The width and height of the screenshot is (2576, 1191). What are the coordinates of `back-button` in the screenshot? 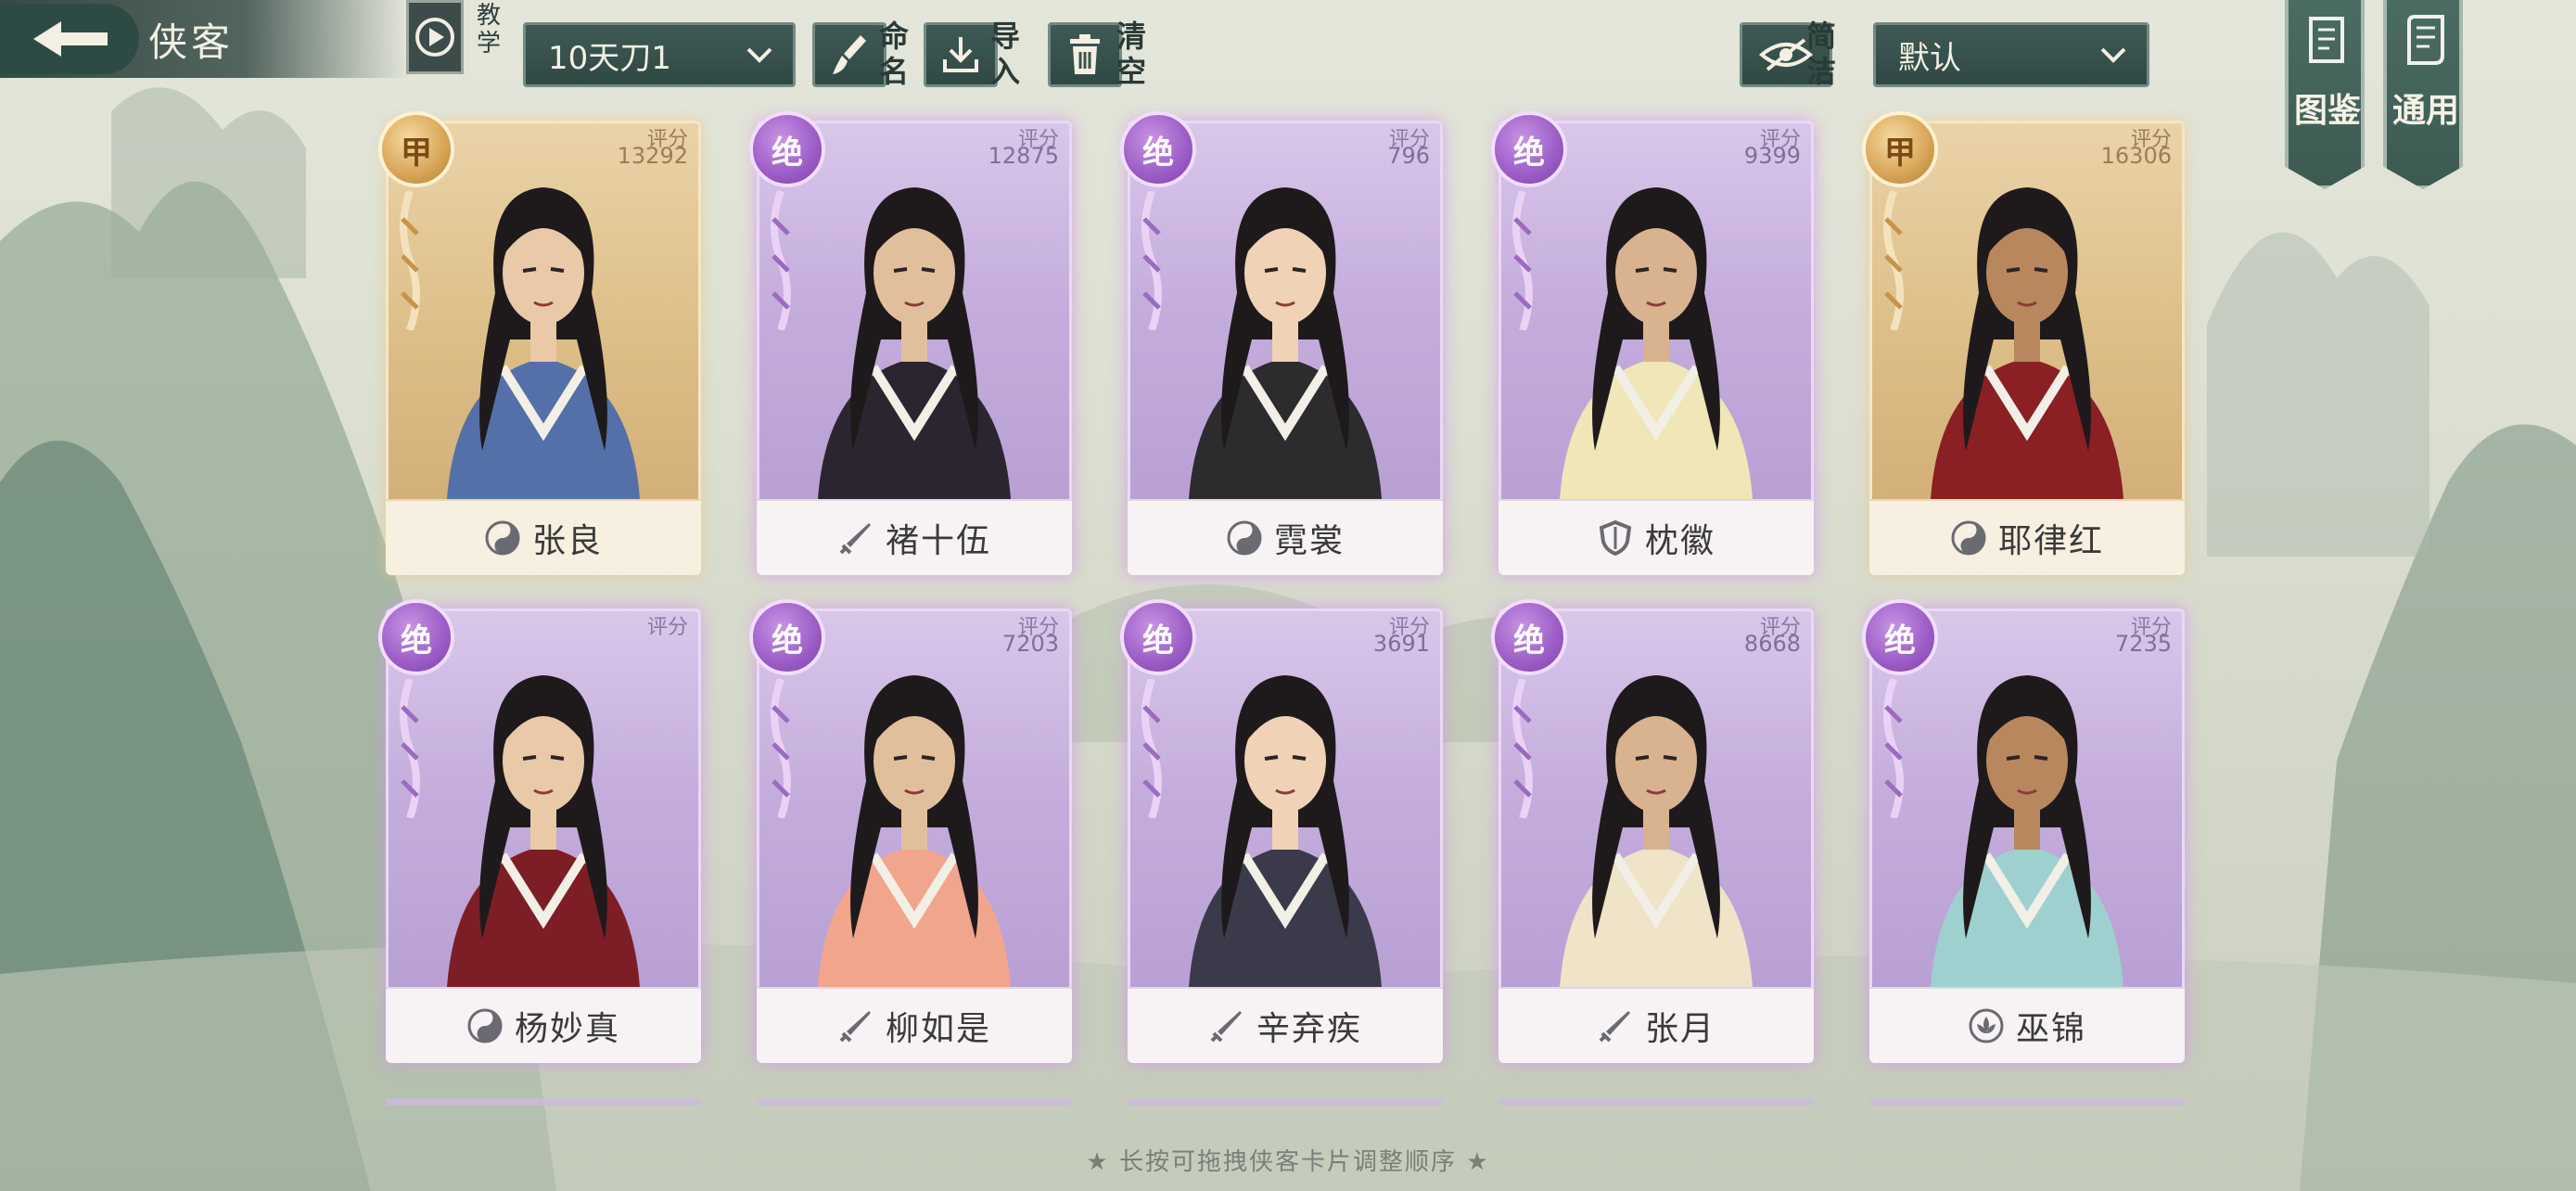 It's located at (69, 39).